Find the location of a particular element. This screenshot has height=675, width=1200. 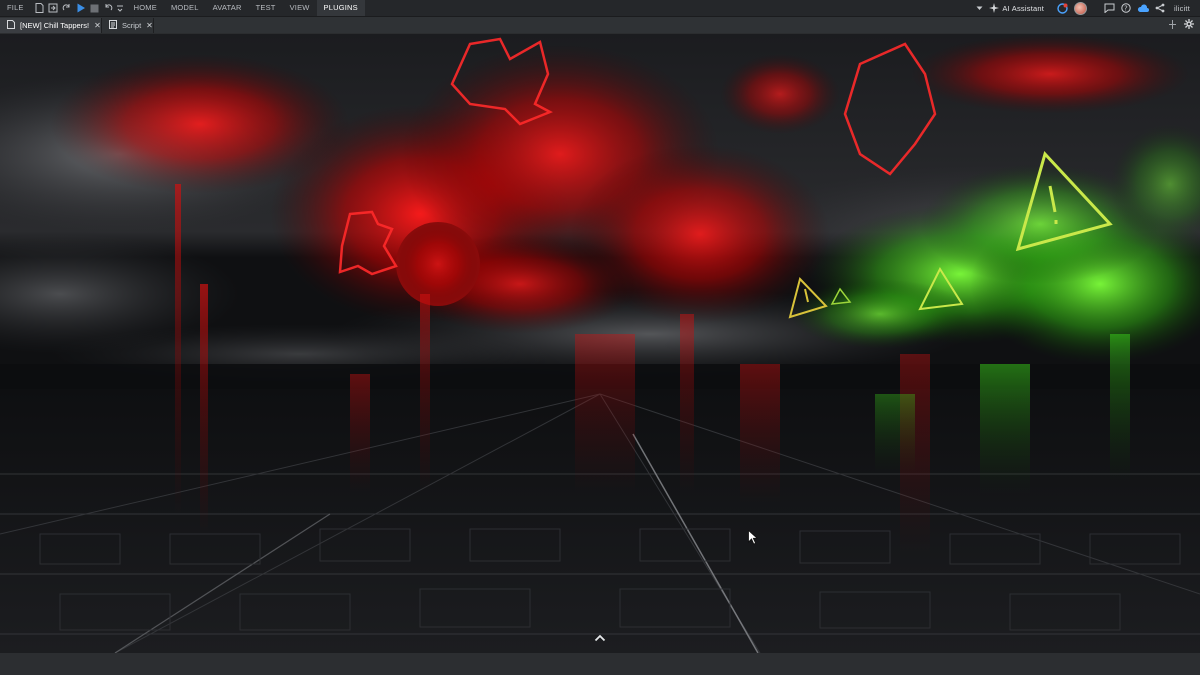

script-icon is located at coordinates (113, 25).